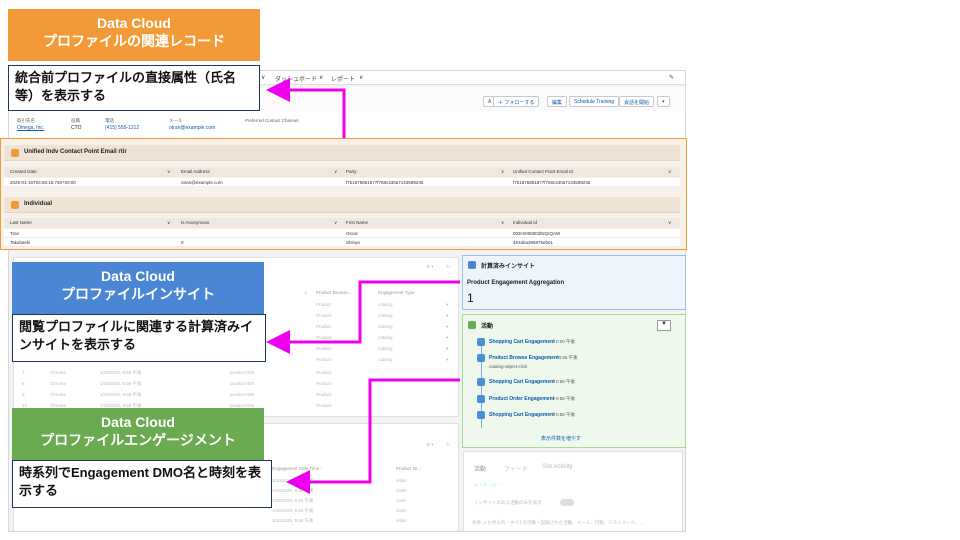  What do you see at coordinates (508, 366) in the screenshot?
I see `activity-subtext: catalog-object-click` at bounding box center [508, 366].